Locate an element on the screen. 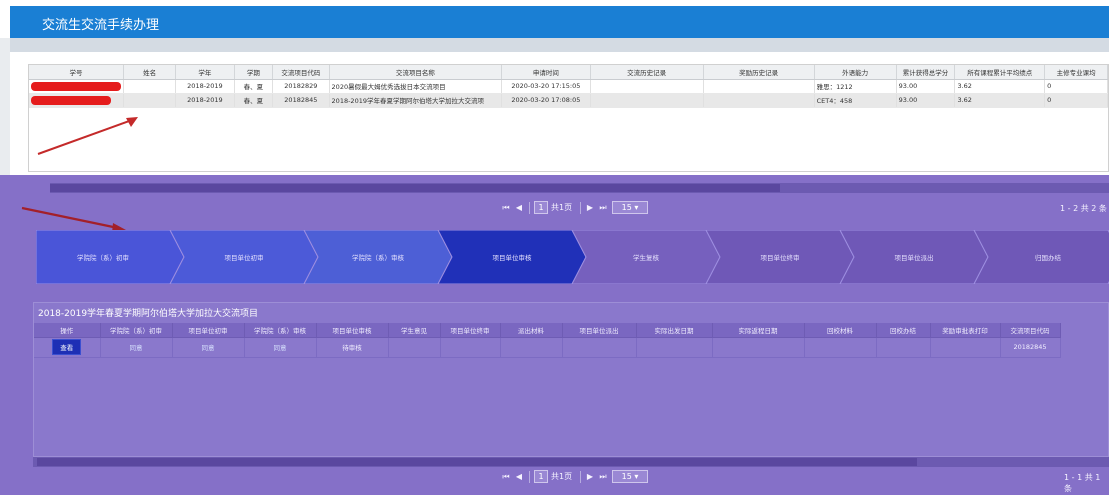 The width and height of the screenshot is (1109, 495). col-departure-date: 实际出发日期 is located at coordinates (674, 330).